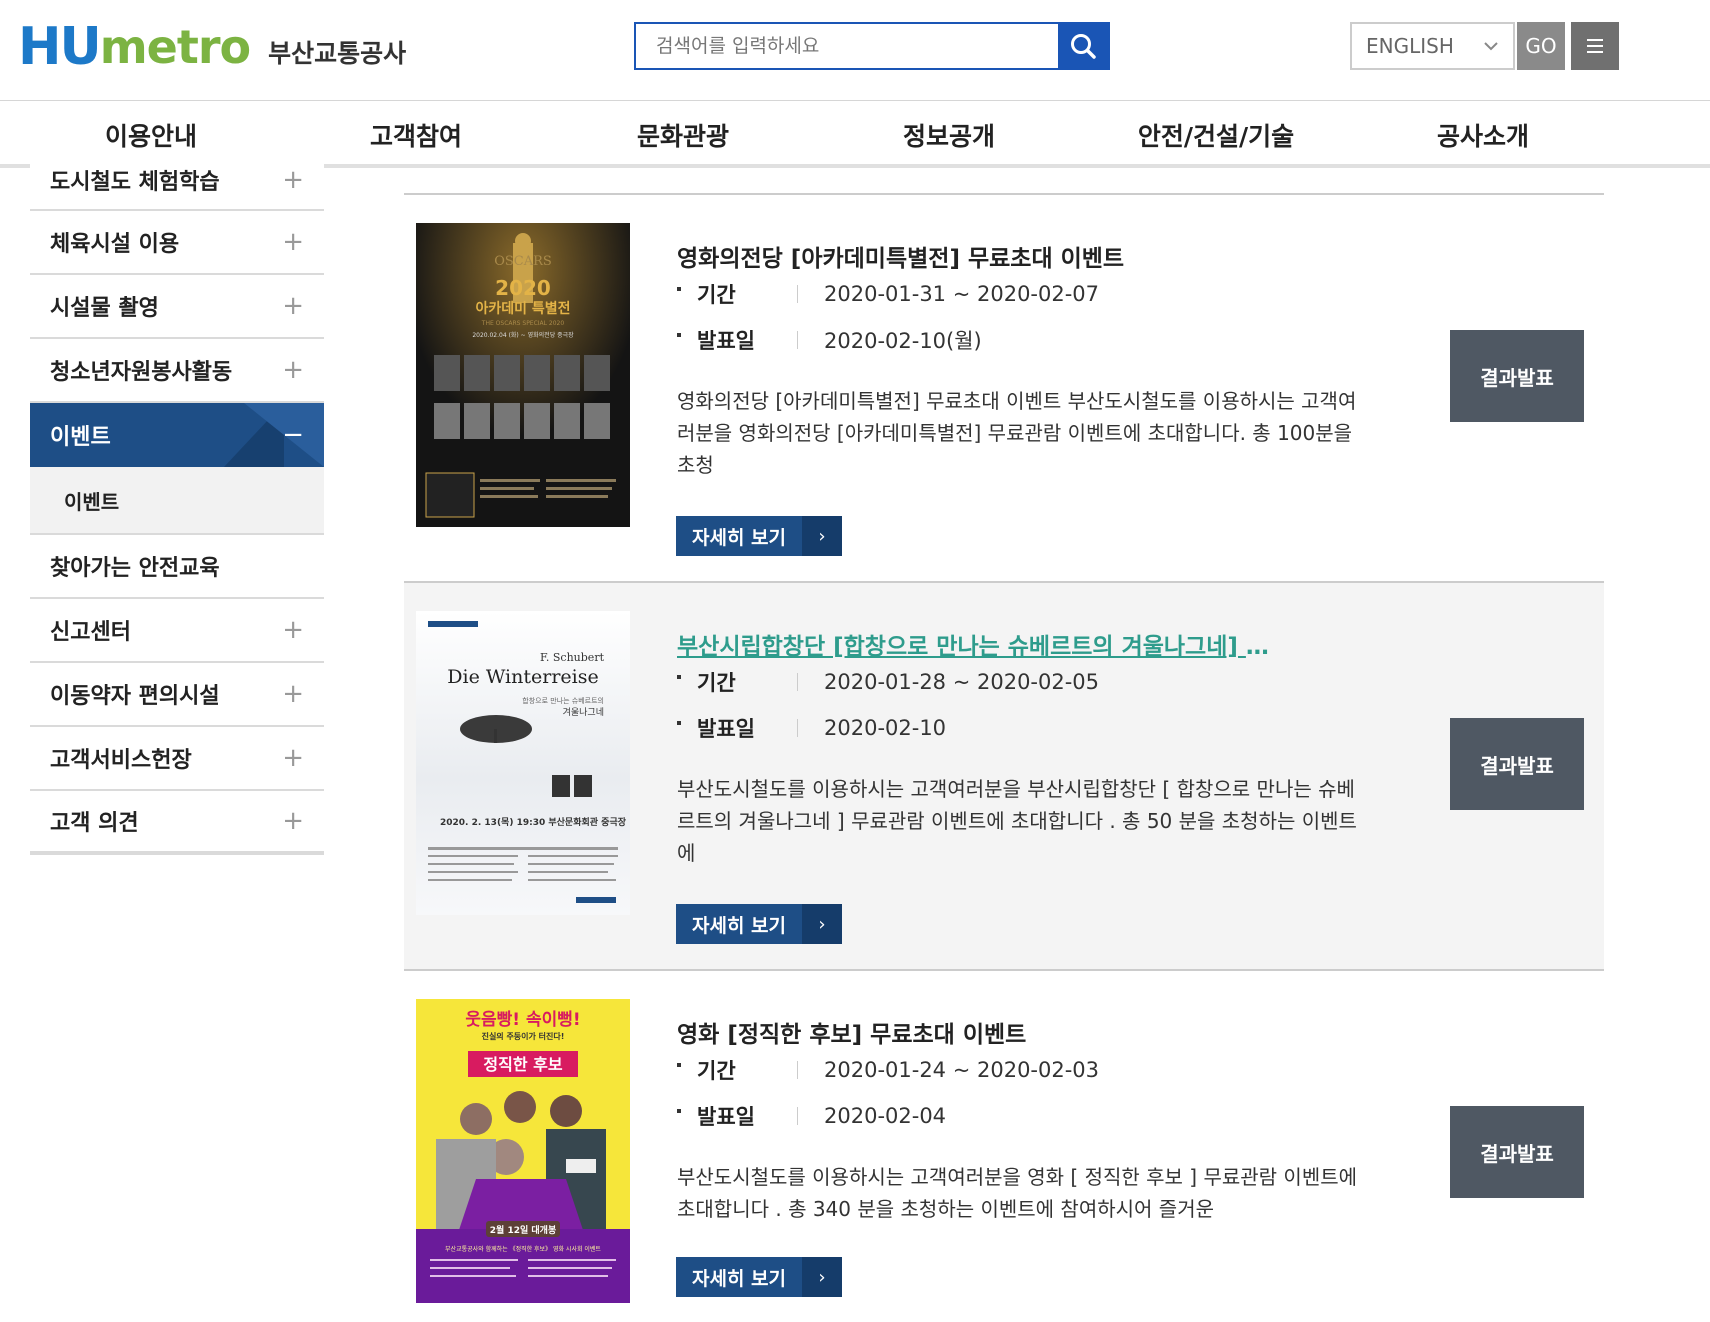 The width and height of the screenshot is (1710, 1322). What do you see at coordinates (416, 135) in the screenshot?
I see `gnb-item-participation: 고객참여` at bounding box center [416, 135].